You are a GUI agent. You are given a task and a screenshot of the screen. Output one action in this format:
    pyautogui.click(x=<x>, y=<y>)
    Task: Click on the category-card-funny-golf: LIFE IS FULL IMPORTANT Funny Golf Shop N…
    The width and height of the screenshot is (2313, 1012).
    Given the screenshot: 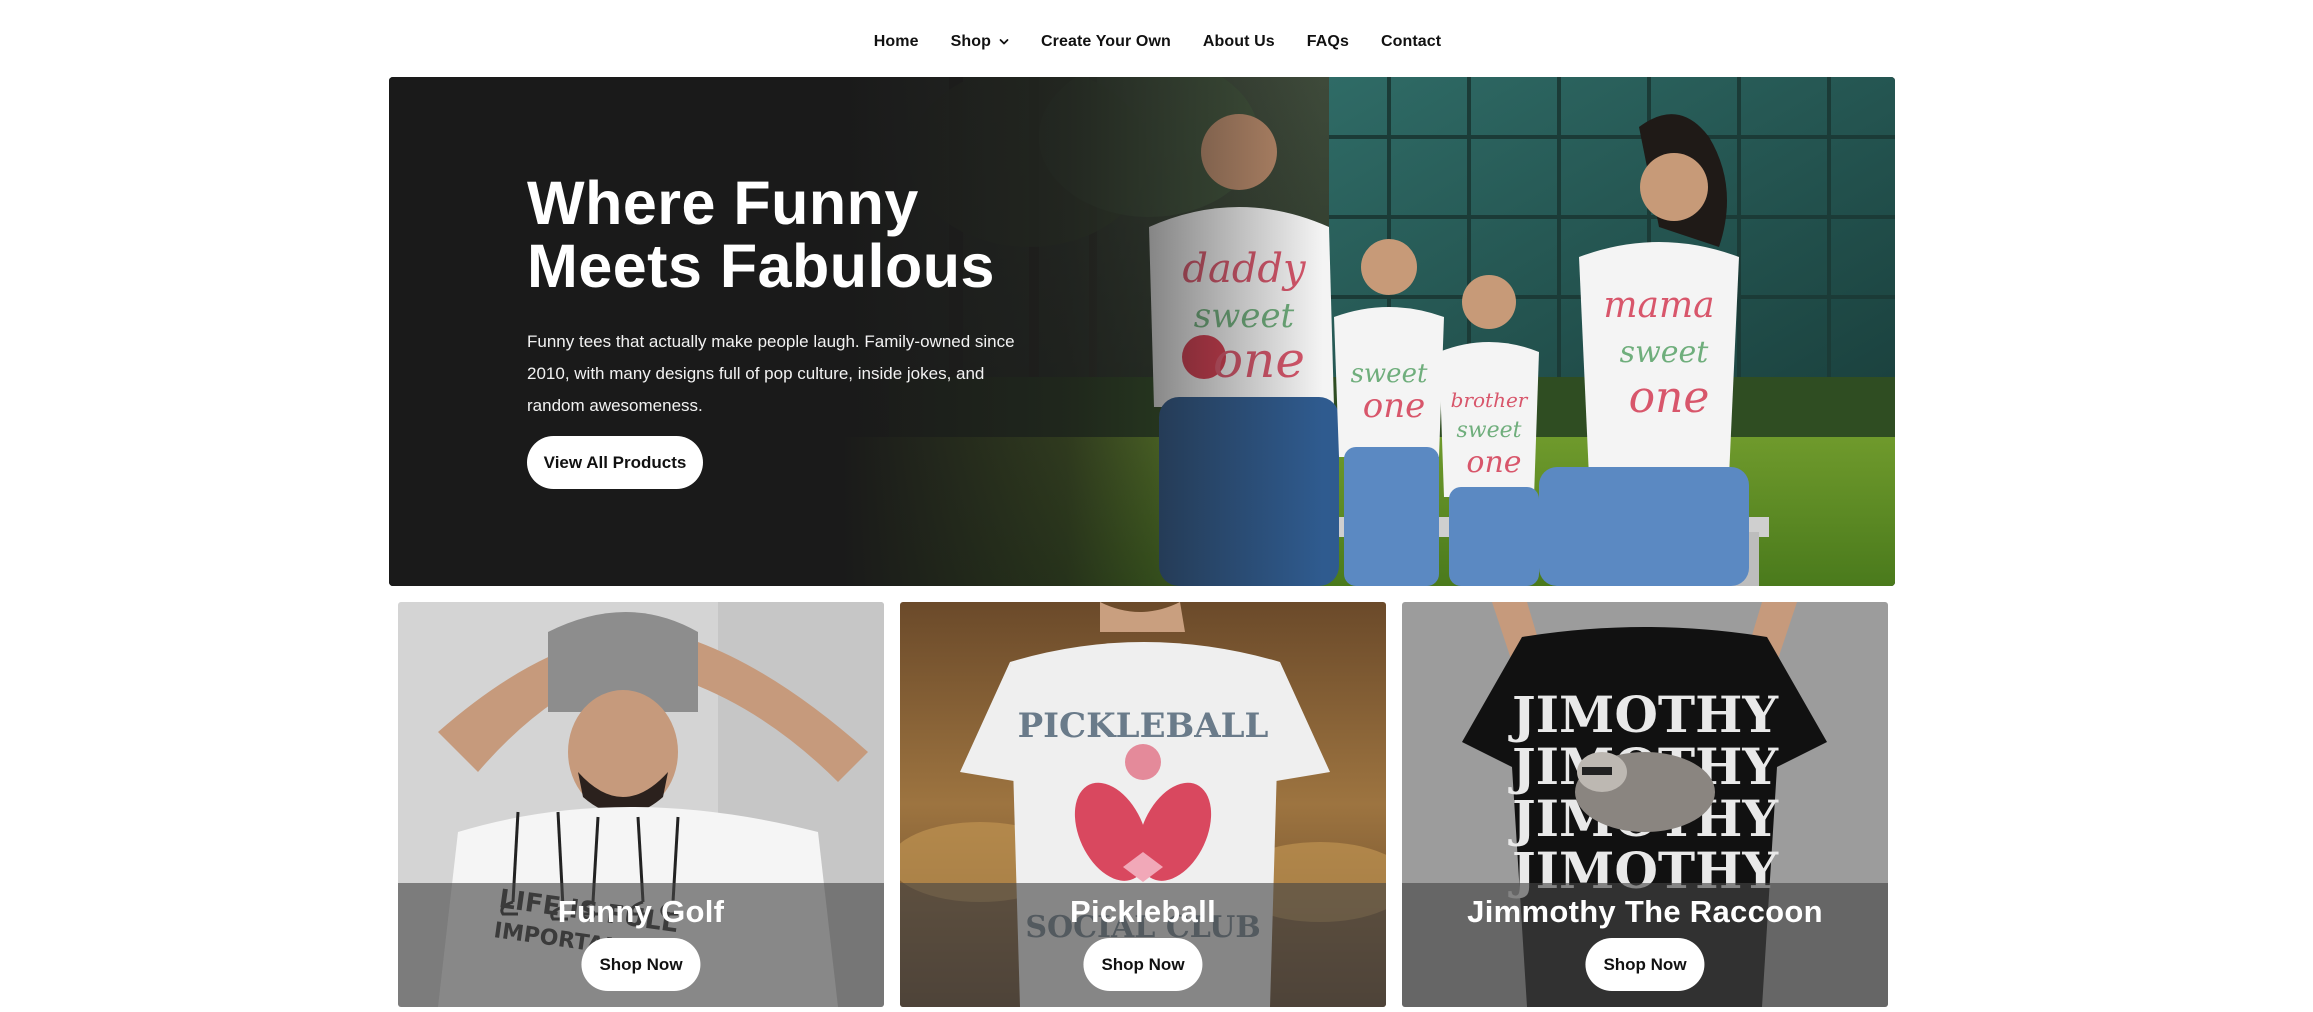 What is the action you would take?
    pyautogui.click(x=641, y=804)
    